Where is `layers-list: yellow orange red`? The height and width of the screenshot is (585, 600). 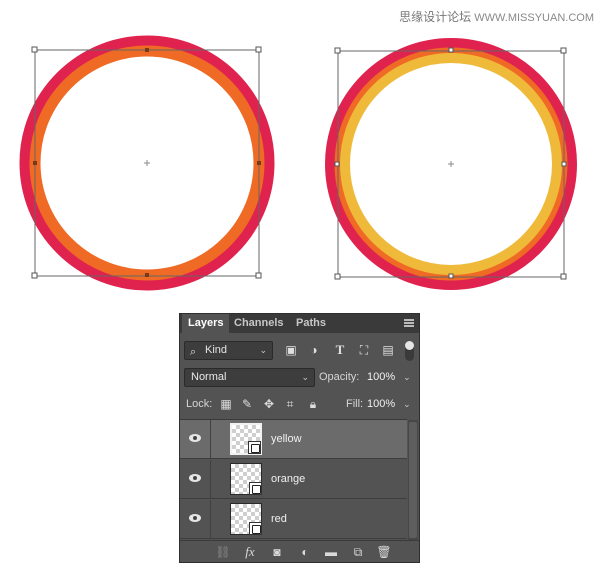
layers-list: yellow orange red is located at coordinates (293, 479).